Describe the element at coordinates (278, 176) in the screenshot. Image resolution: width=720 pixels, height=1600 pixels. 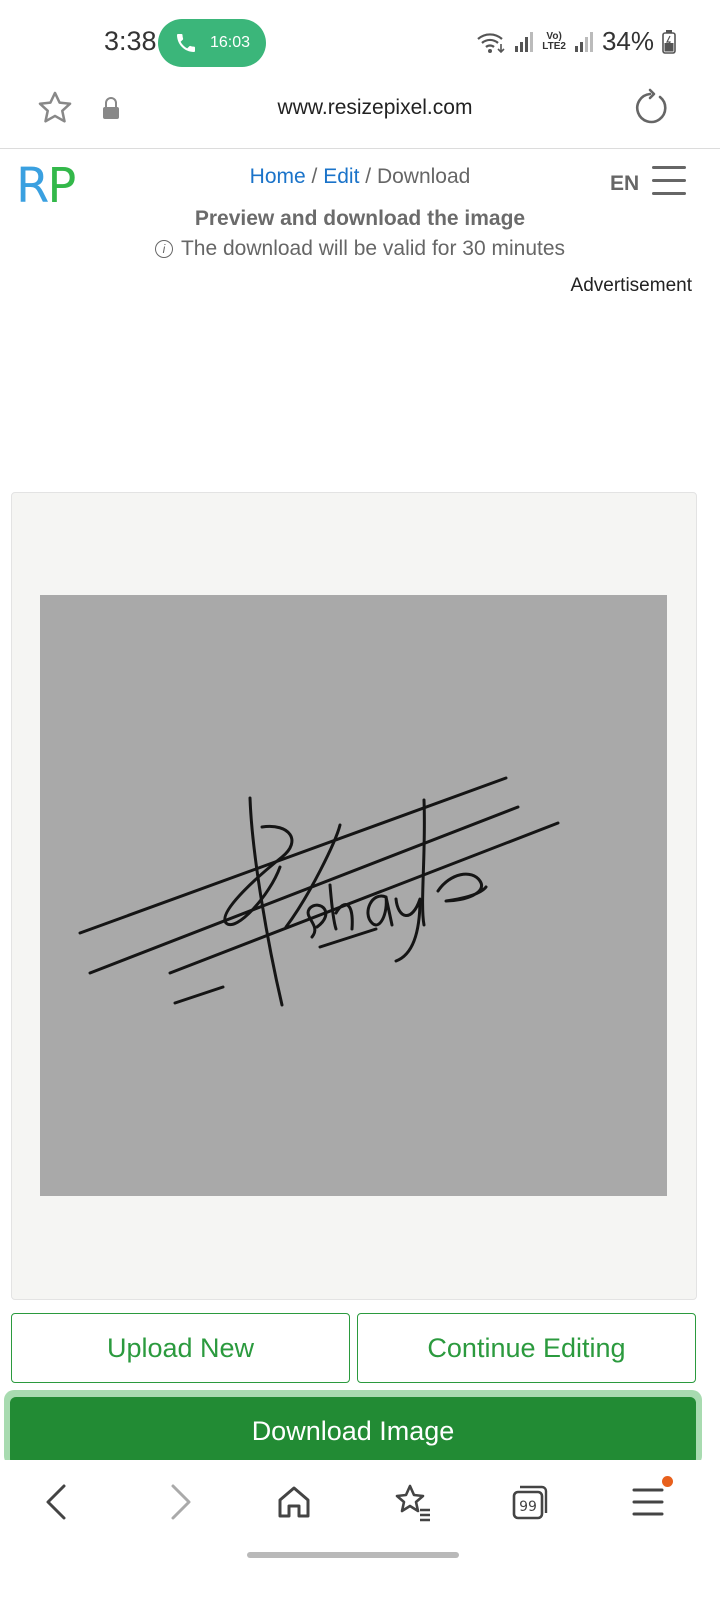
I see `breadcrumb-home-link: Home` at that location.